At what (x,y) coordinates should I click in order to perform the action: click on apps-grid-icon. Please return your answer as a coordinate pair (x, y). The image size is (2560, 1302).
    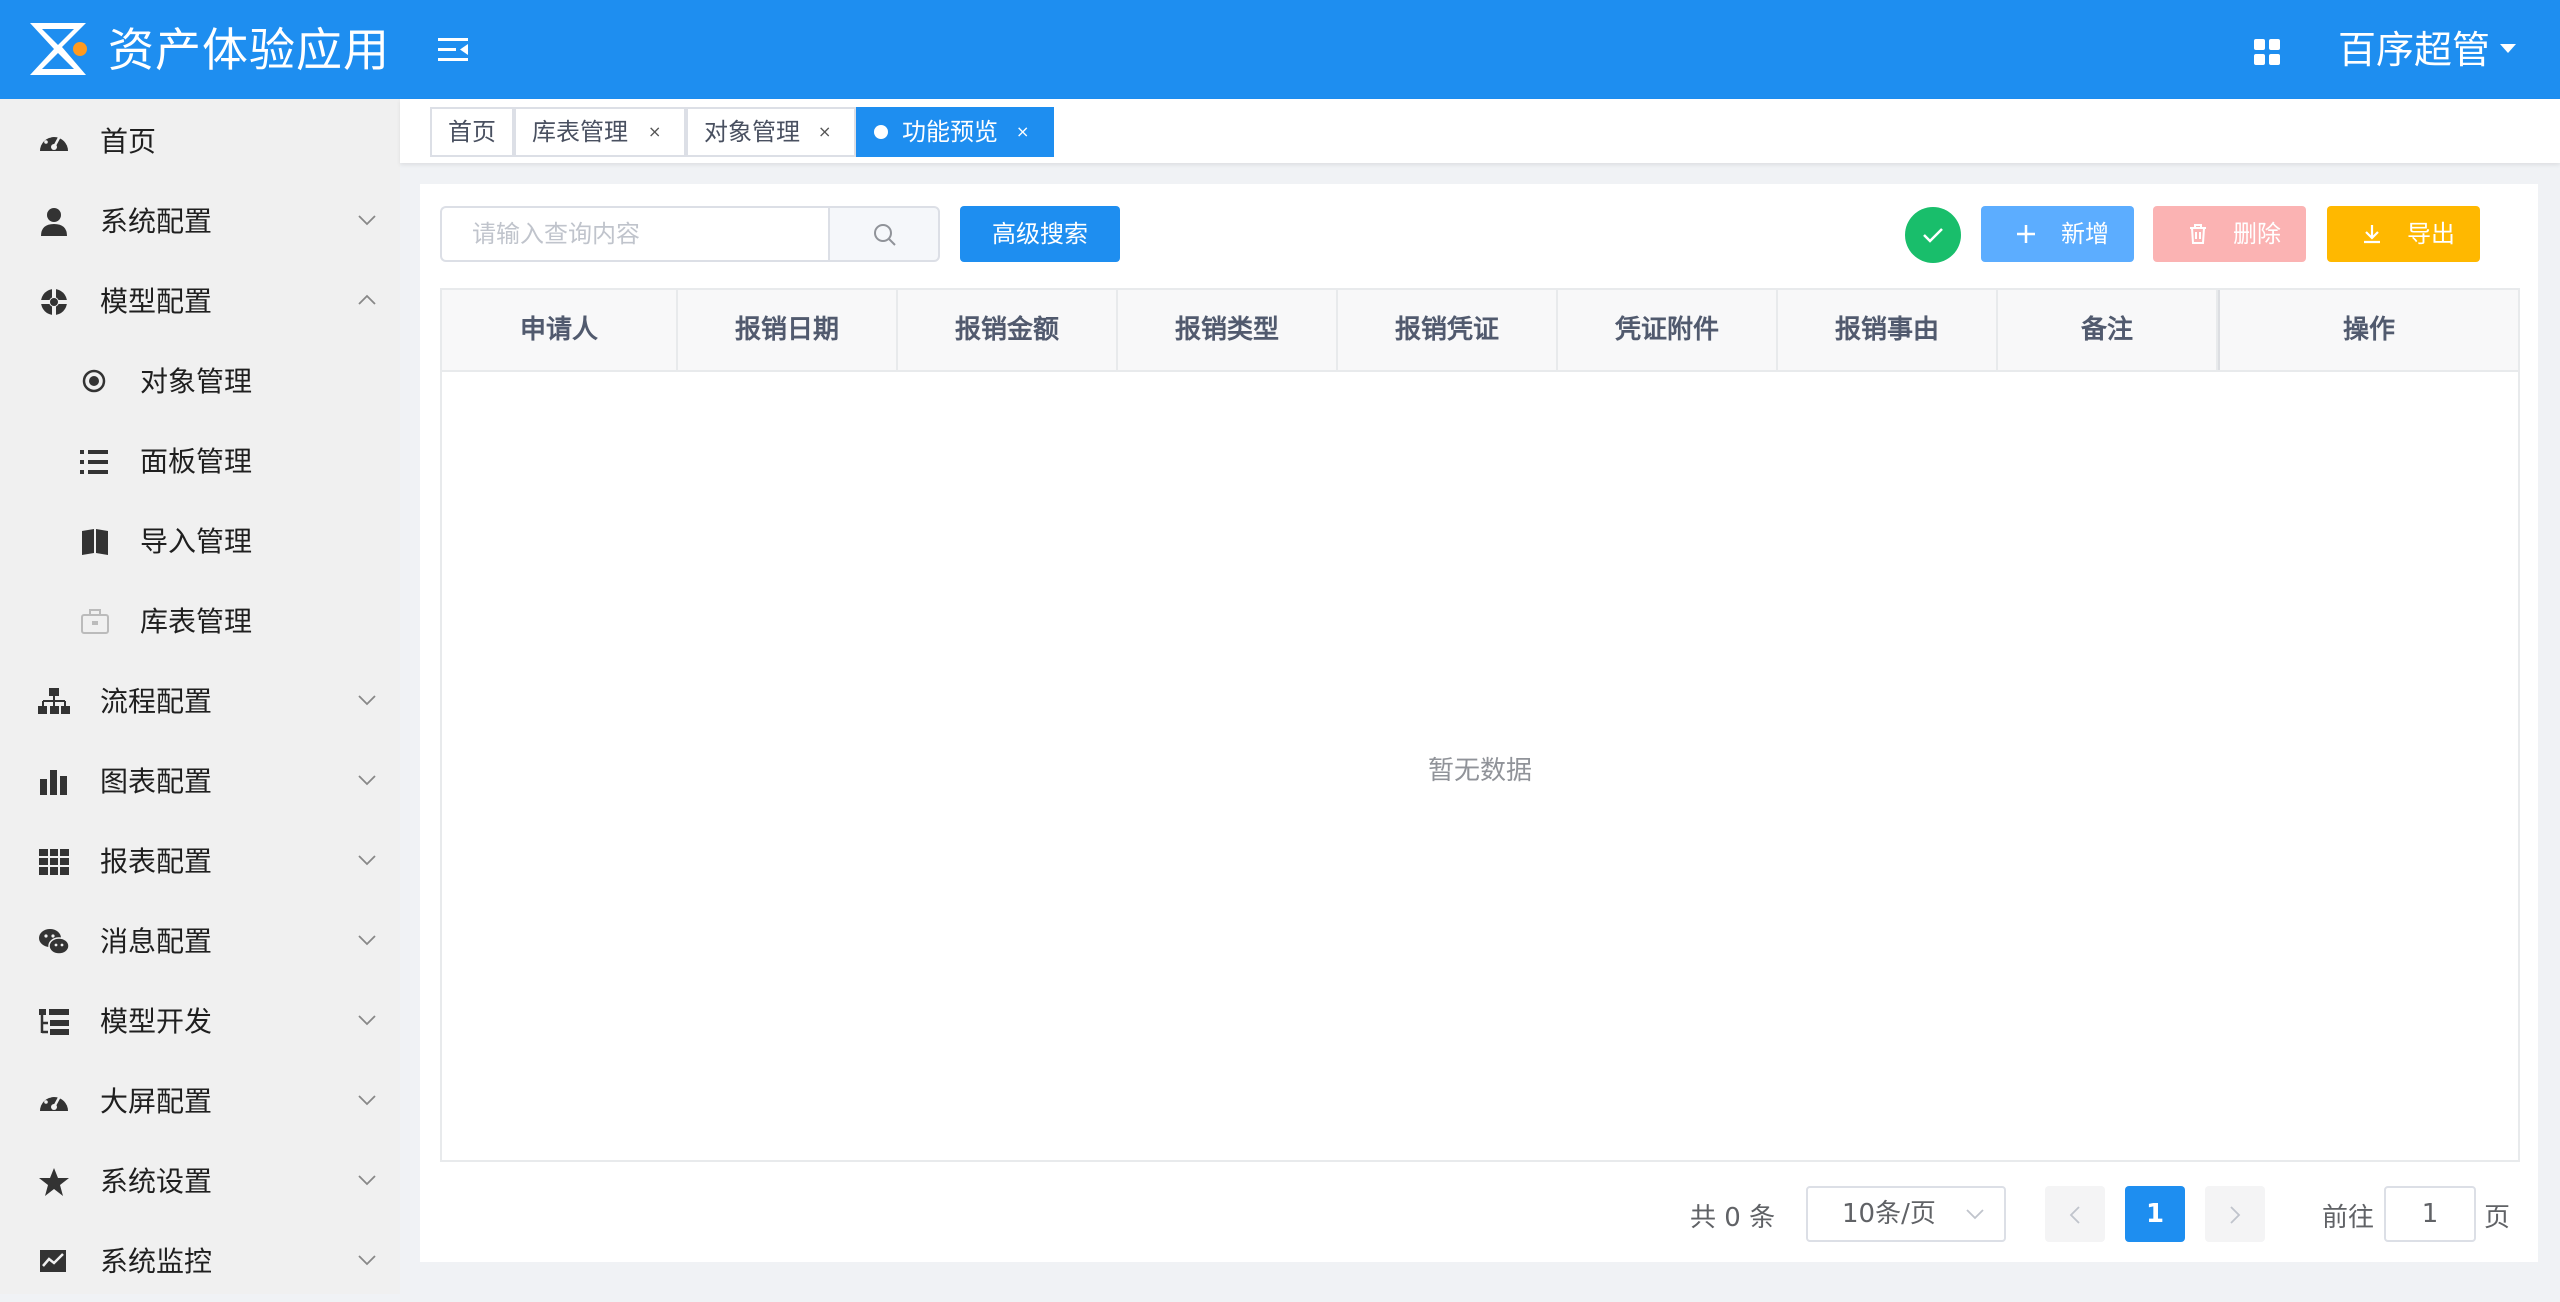
    Looking at the image, I should click on (2267, 52).